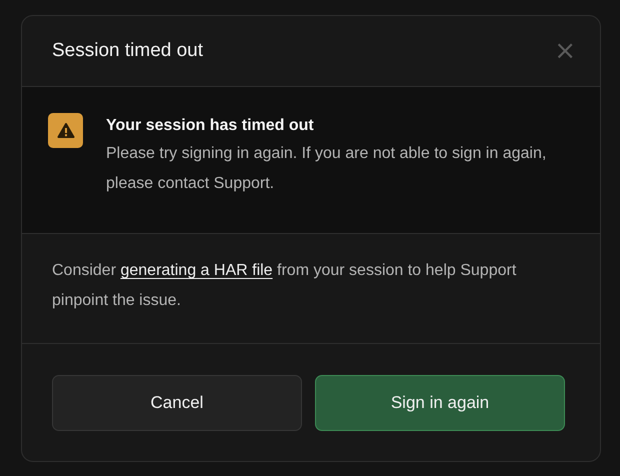  Describe the element at coordinates (285, 286) in the screenshot. I see `help-text: Consider generating a HAR file from your session to help Support pinpoint the issue.` at that location.